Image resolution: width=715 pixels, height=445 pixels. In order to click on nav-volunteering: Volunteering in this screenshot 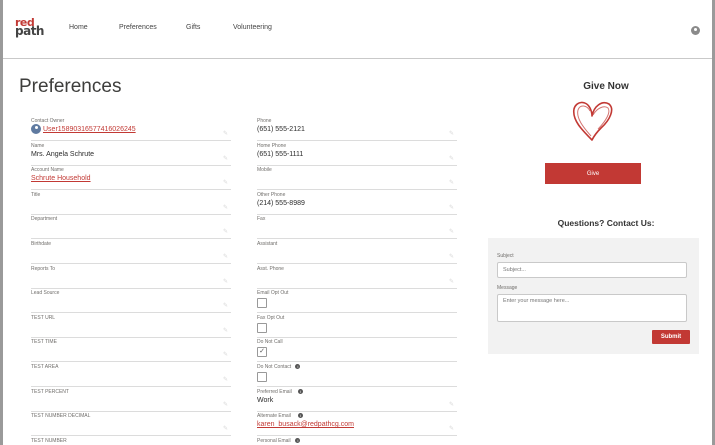, I will do `click(252, 27)`.